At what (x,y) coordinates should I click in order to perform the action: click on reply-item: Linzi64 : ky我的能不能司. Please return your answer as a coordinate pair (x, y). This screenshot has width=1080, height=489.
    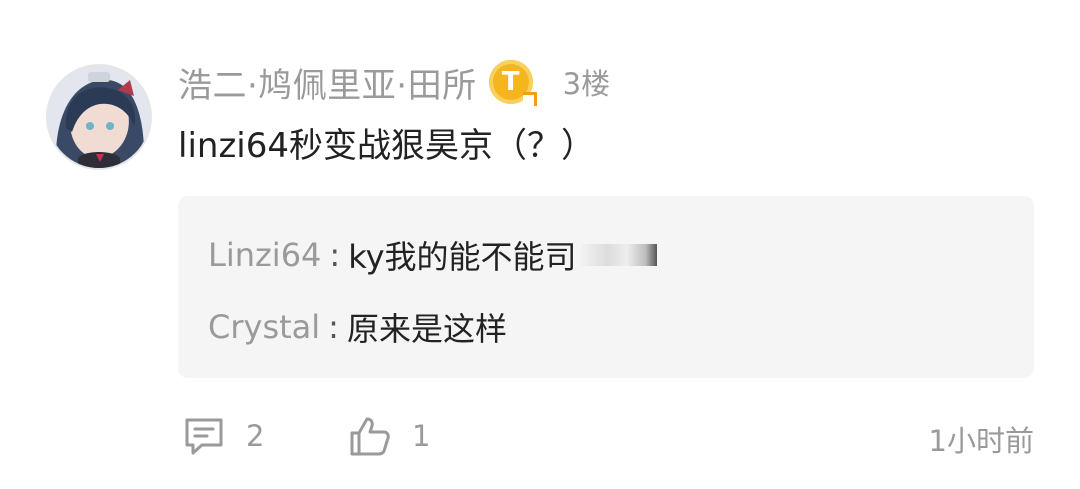
    Looking at the image, I should click on (432, 255).